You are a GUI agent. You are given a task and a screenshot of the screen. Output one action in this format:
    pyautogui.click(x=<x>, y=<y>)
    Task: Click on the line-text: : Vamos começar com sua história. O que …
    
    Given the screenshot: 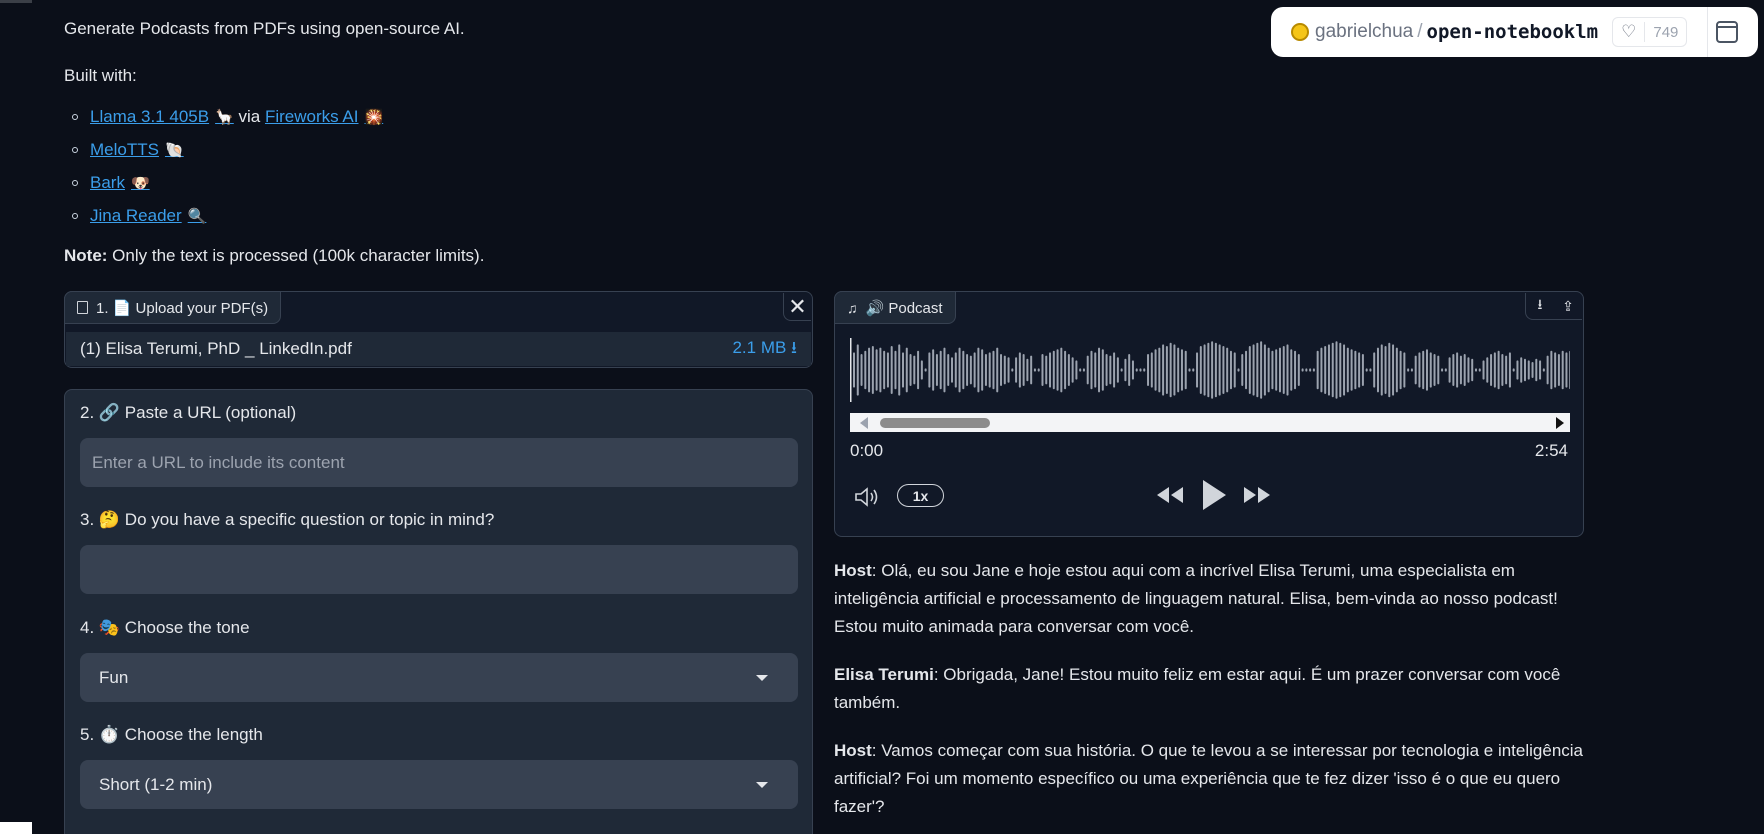 What is the action you would take?
    pyautogui.click(x=1209, y=778)
    